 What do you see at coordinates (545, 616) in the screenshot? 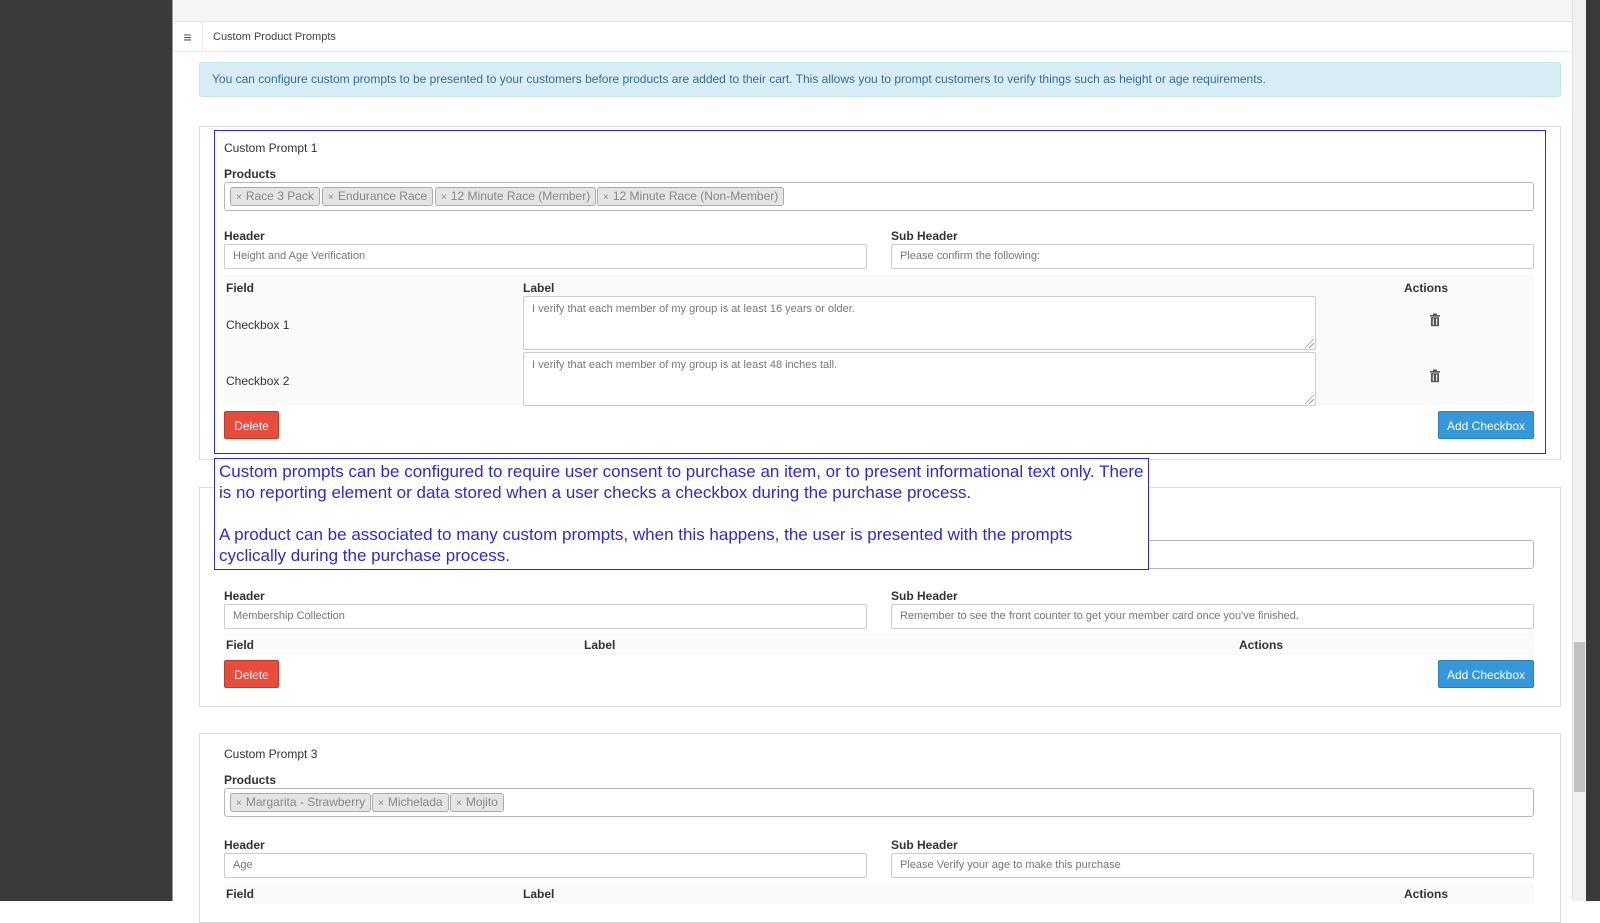
I see `header-input: Membership Collection` at bounding box center [545, 616].